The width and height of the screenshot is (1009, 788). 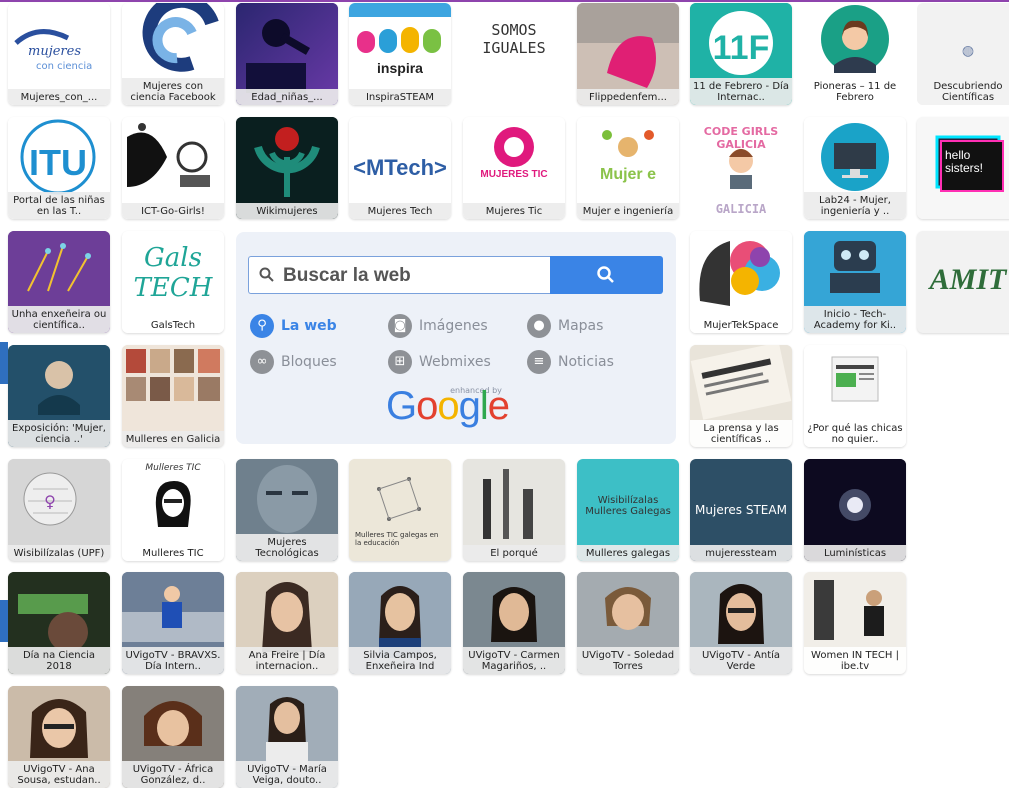 What do you see at coordinates (59, 737) in the screenshot?
I see `tile-ana-sousa: UVigoTV - Ana Sousa, estudan..` at bounding box center [59, 737].